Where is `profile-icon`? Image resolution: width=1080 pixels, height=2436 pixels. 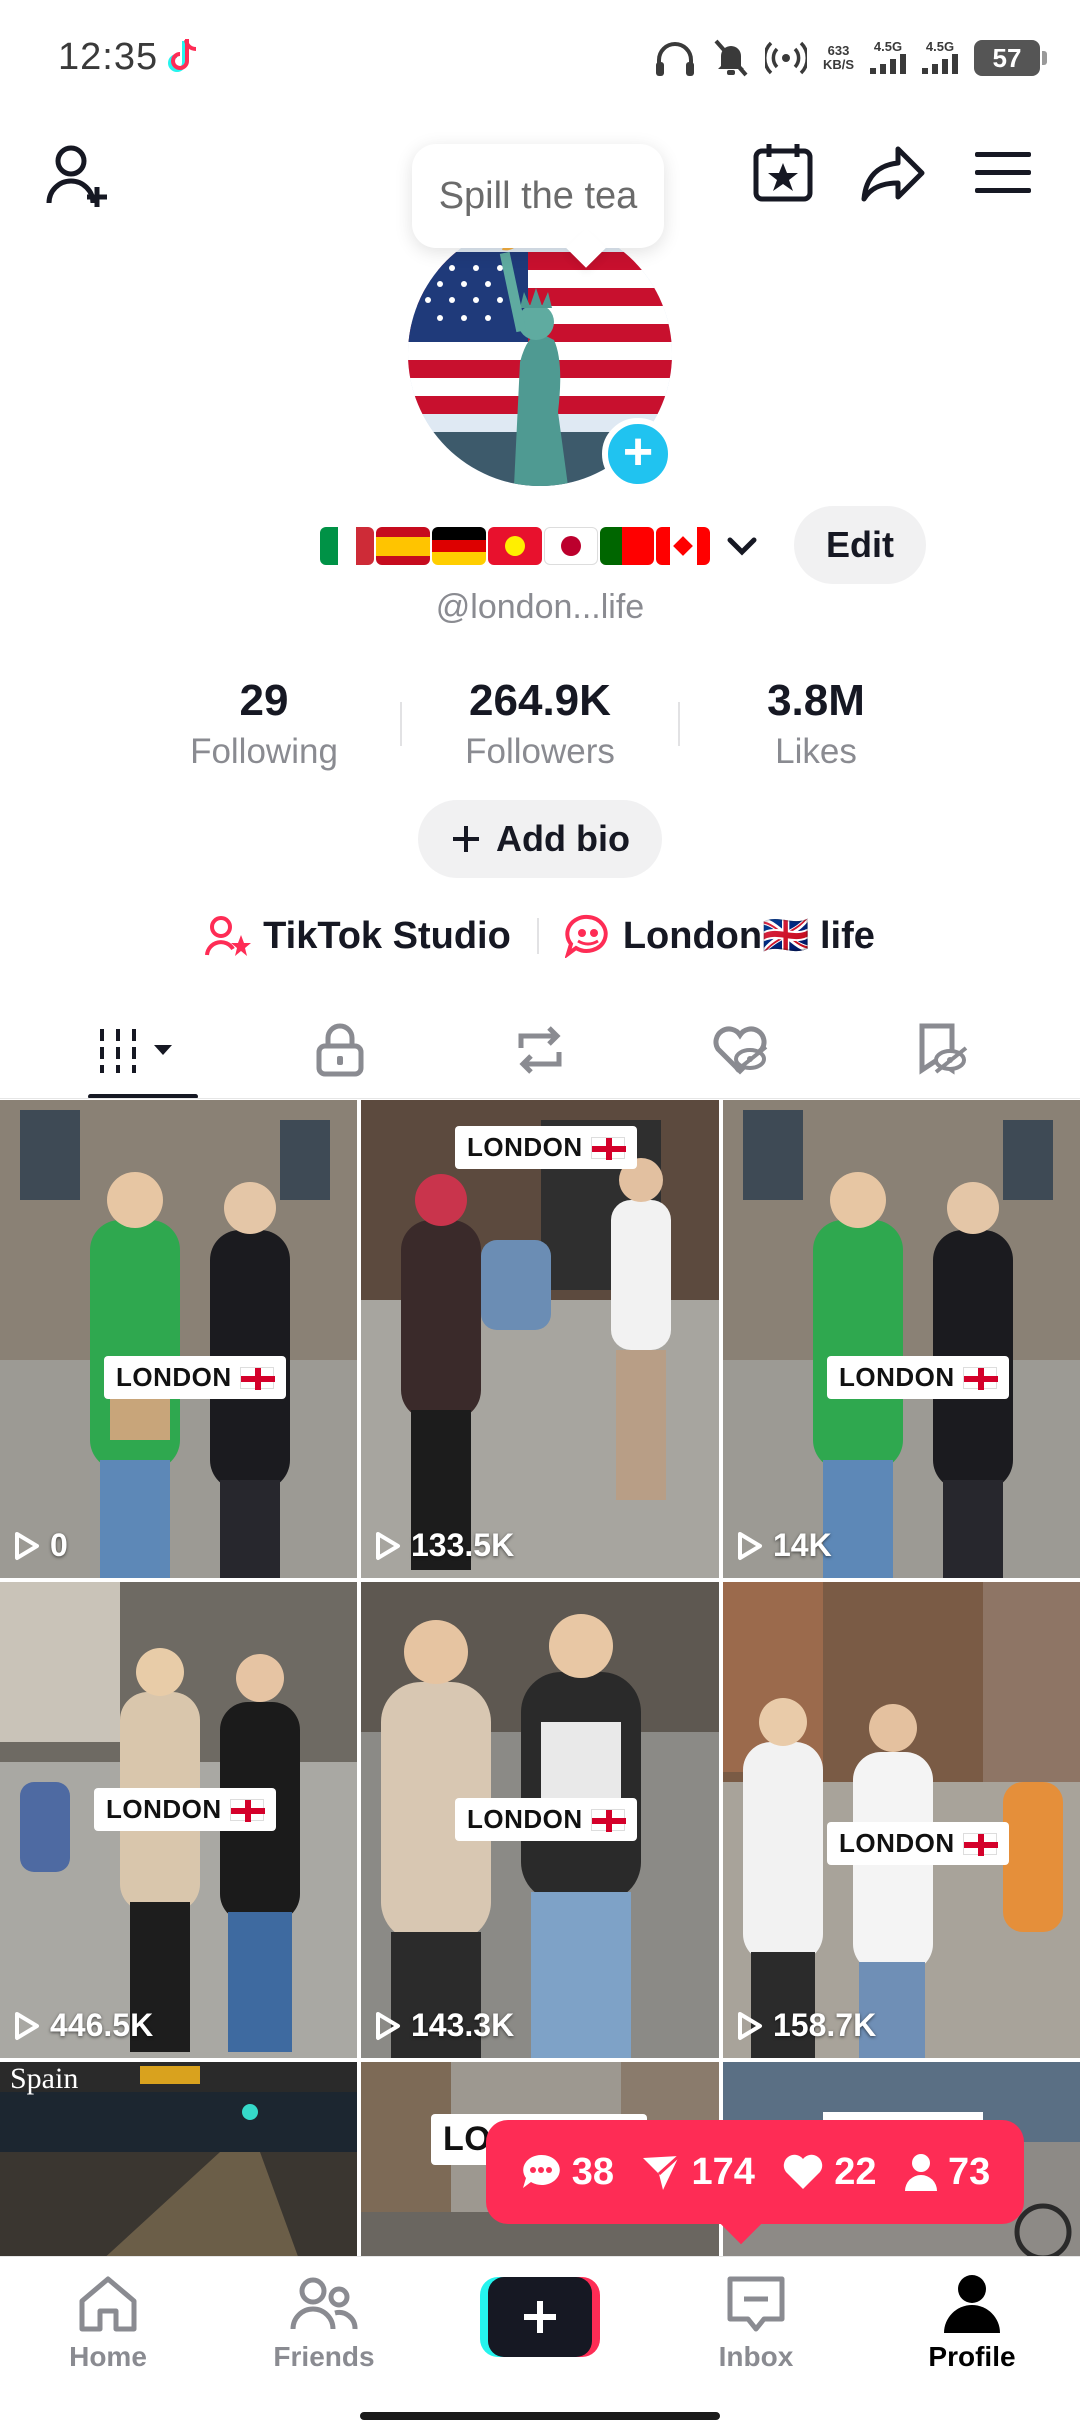 profile-icon is located at coordinates (972, 2304).